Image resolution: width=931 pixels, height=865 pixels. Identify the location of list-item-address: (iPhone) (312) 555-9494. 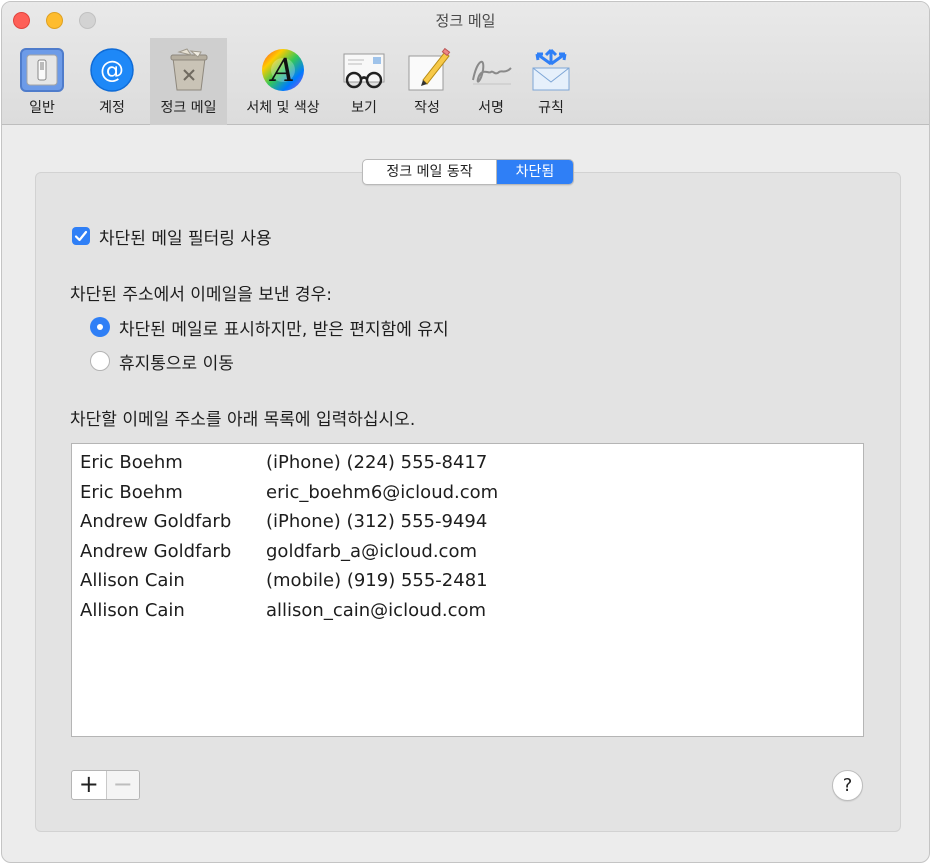
(377, 521).